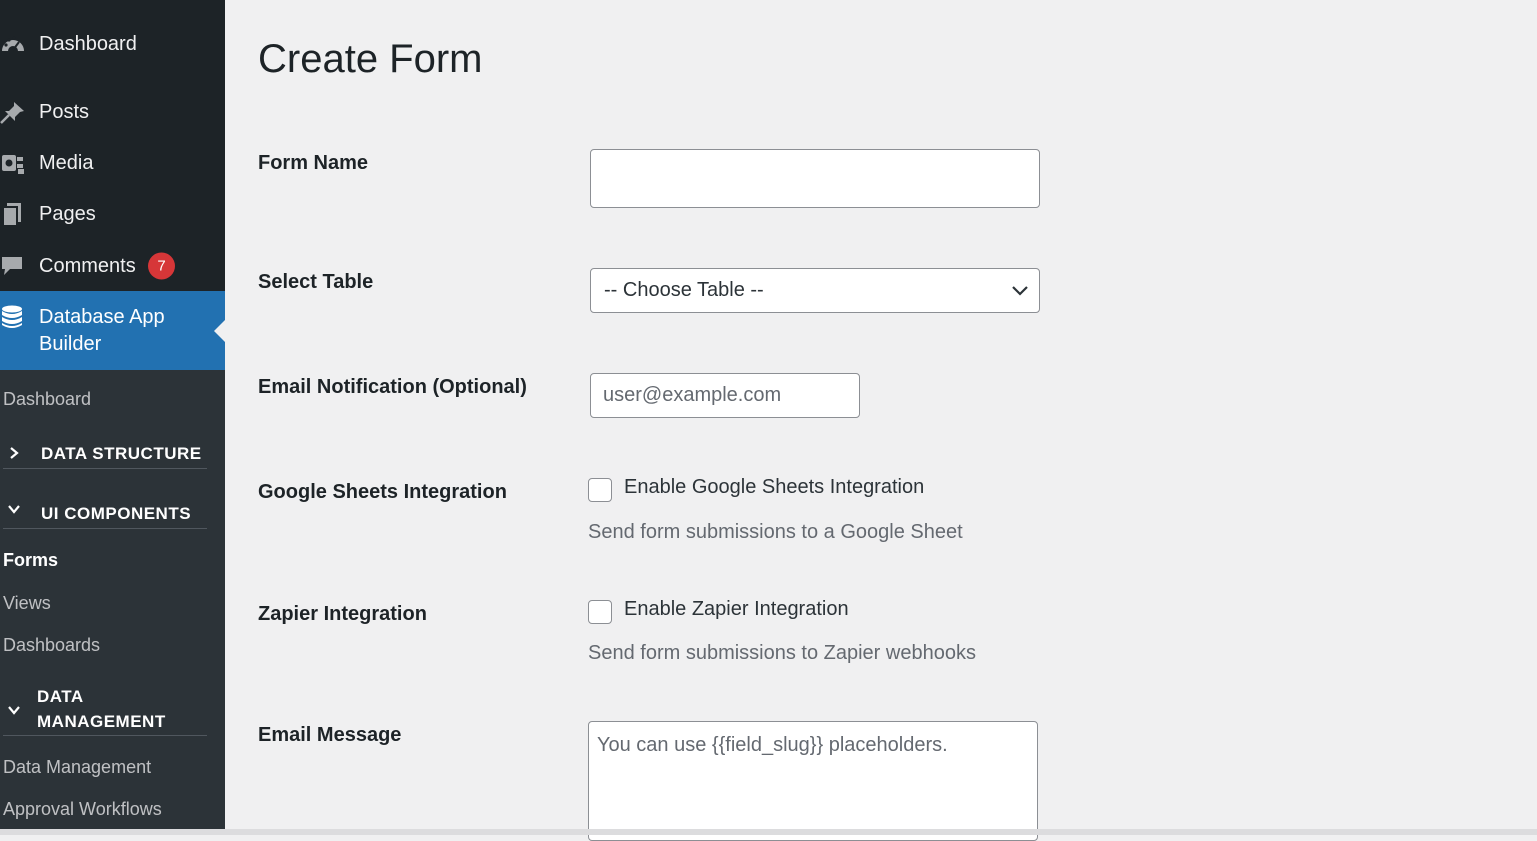 This screenshot has width=1537, height=841. Describe the element at coordinates (342, 614) in the screenshot. I see `zapier-label: Zapier Integration` at that location.